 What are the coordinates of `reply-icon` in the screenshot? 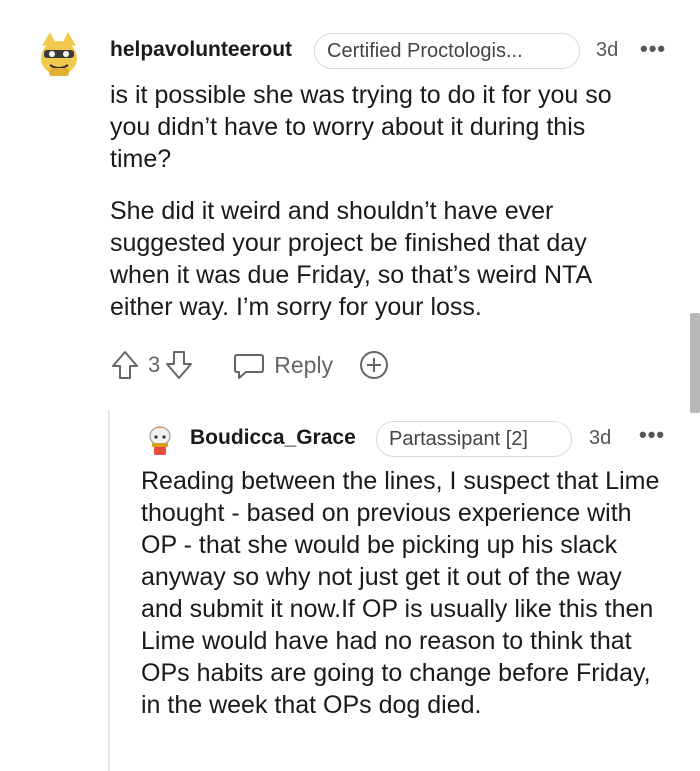 It's located at (249, 366).